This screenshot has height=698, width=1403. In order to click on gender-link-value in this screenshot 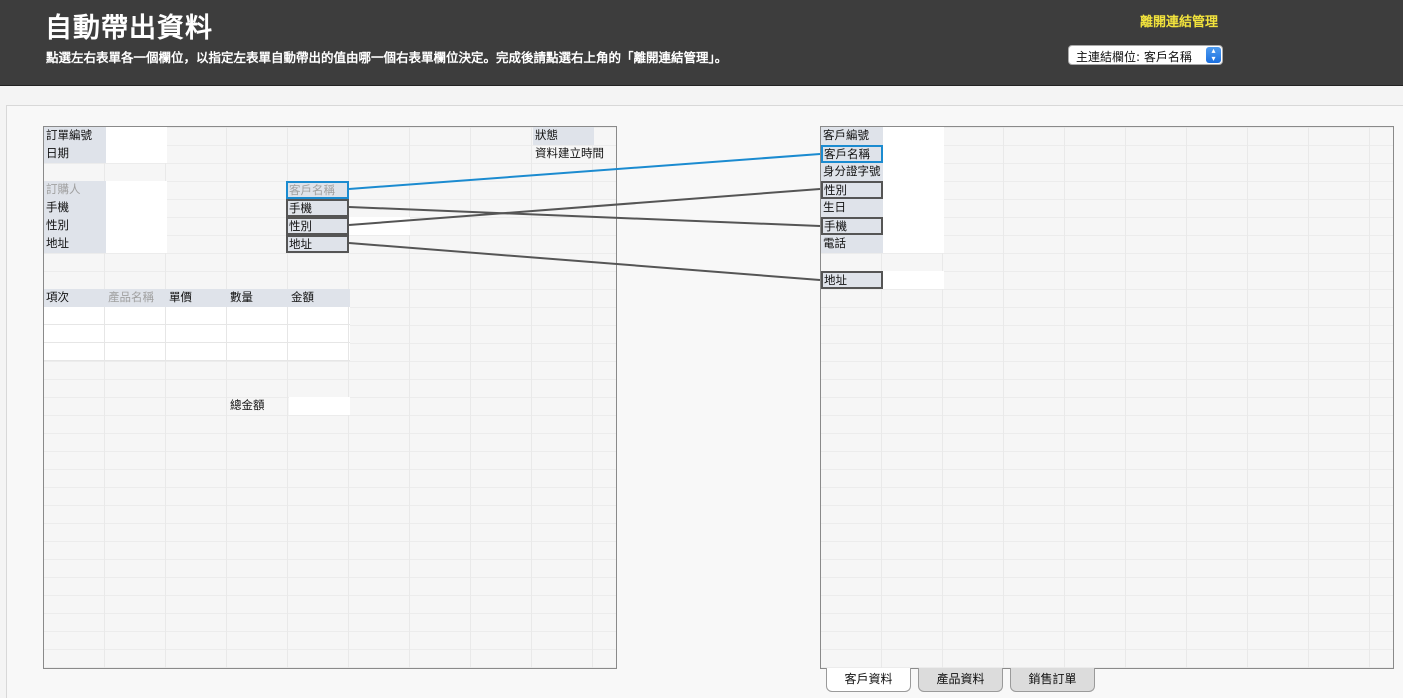, I will do `click(379, 226)`.